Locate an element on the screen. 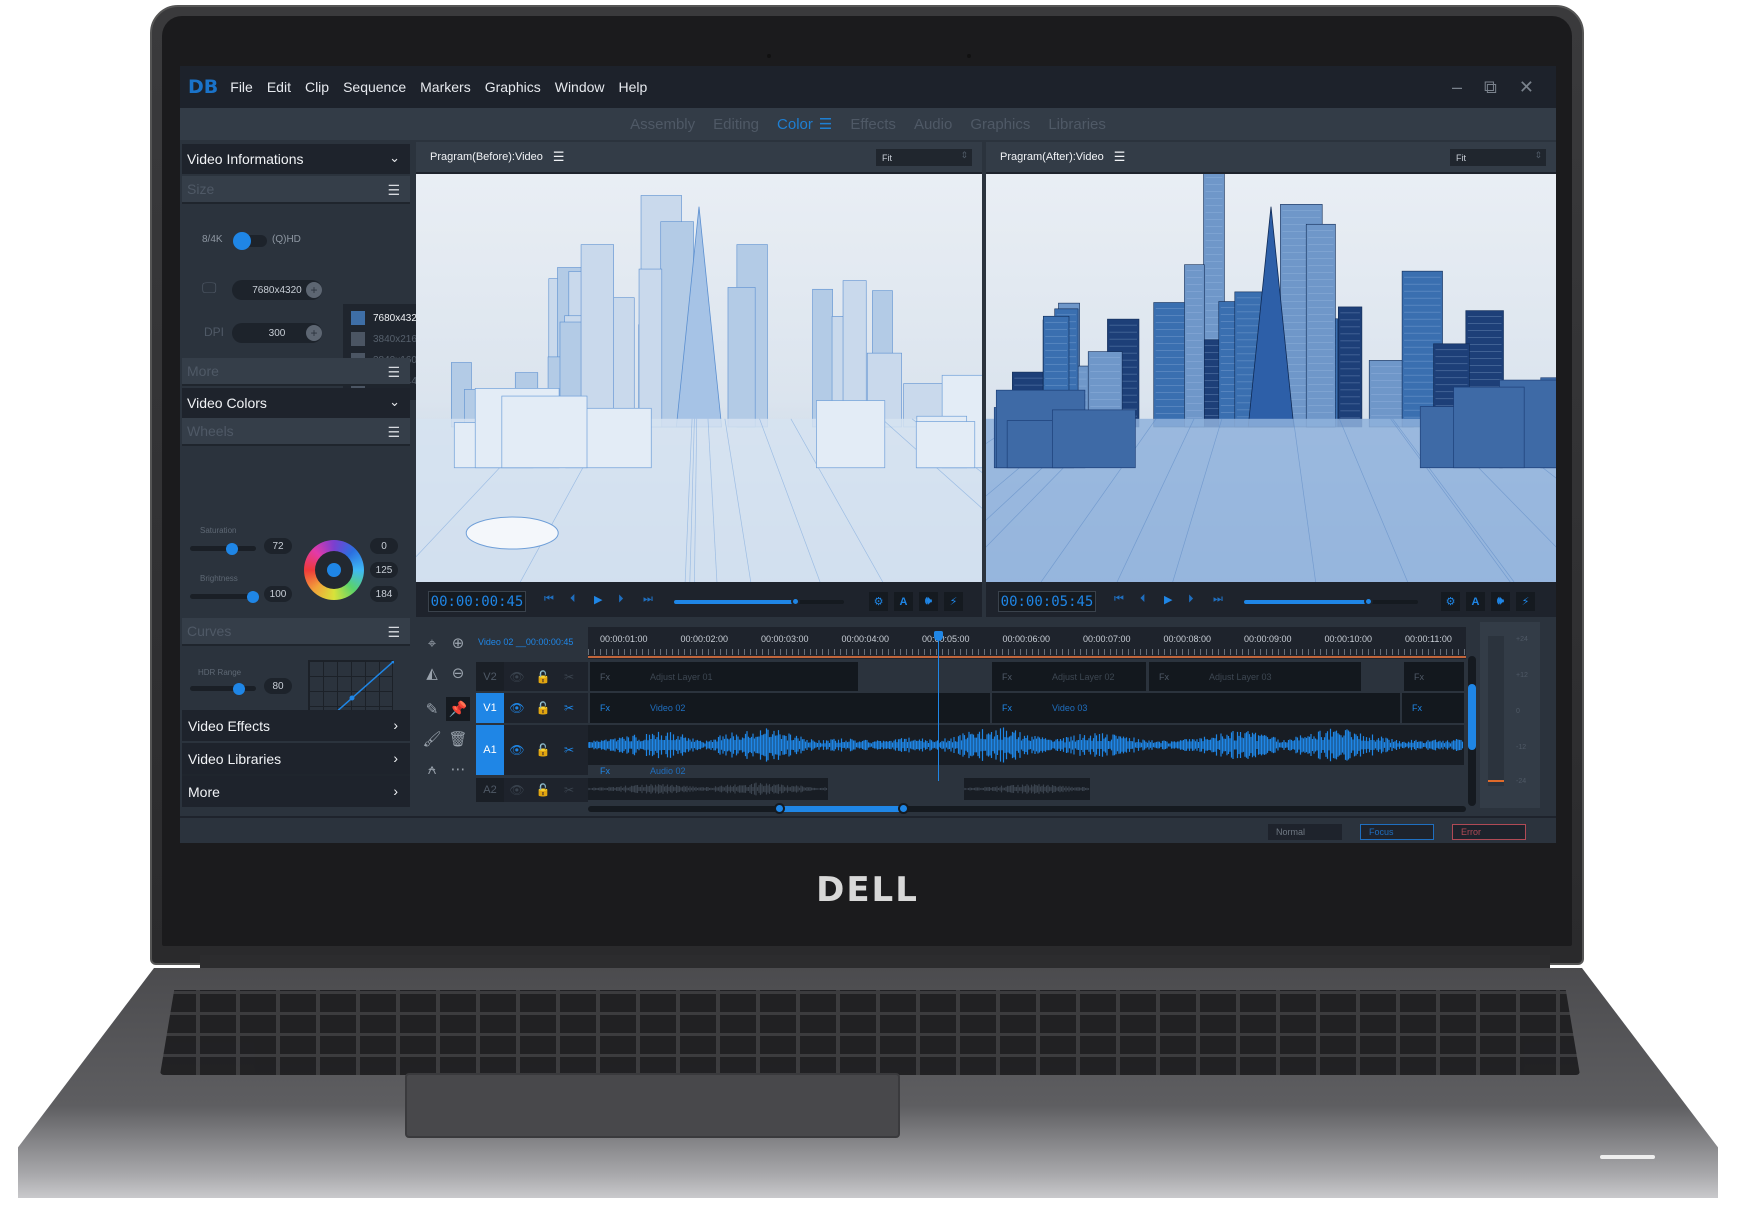  close-button: ✕ is located at coordinates (1526, 87).